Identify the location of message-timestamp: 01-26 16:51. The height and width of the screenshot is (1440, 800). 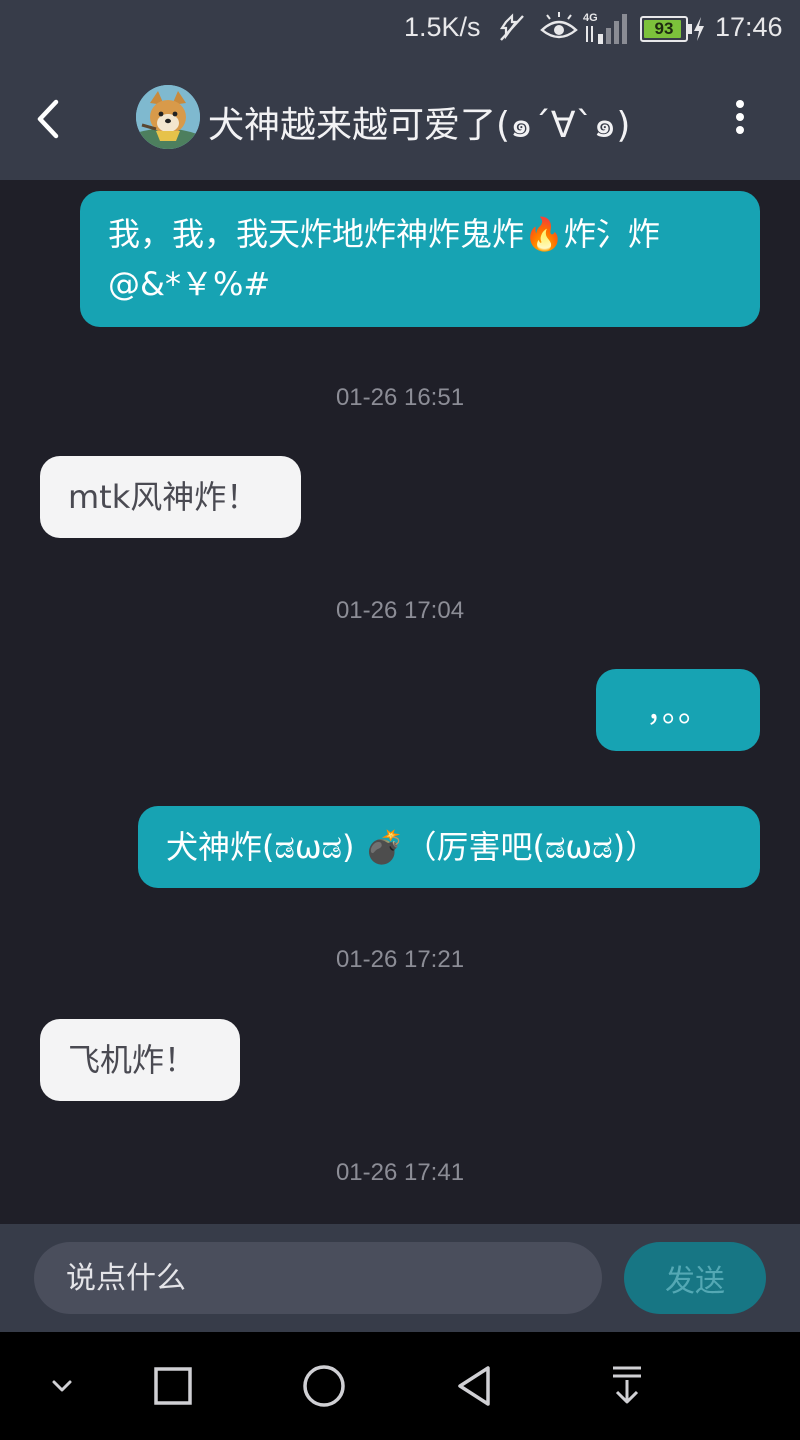
(400, 397).